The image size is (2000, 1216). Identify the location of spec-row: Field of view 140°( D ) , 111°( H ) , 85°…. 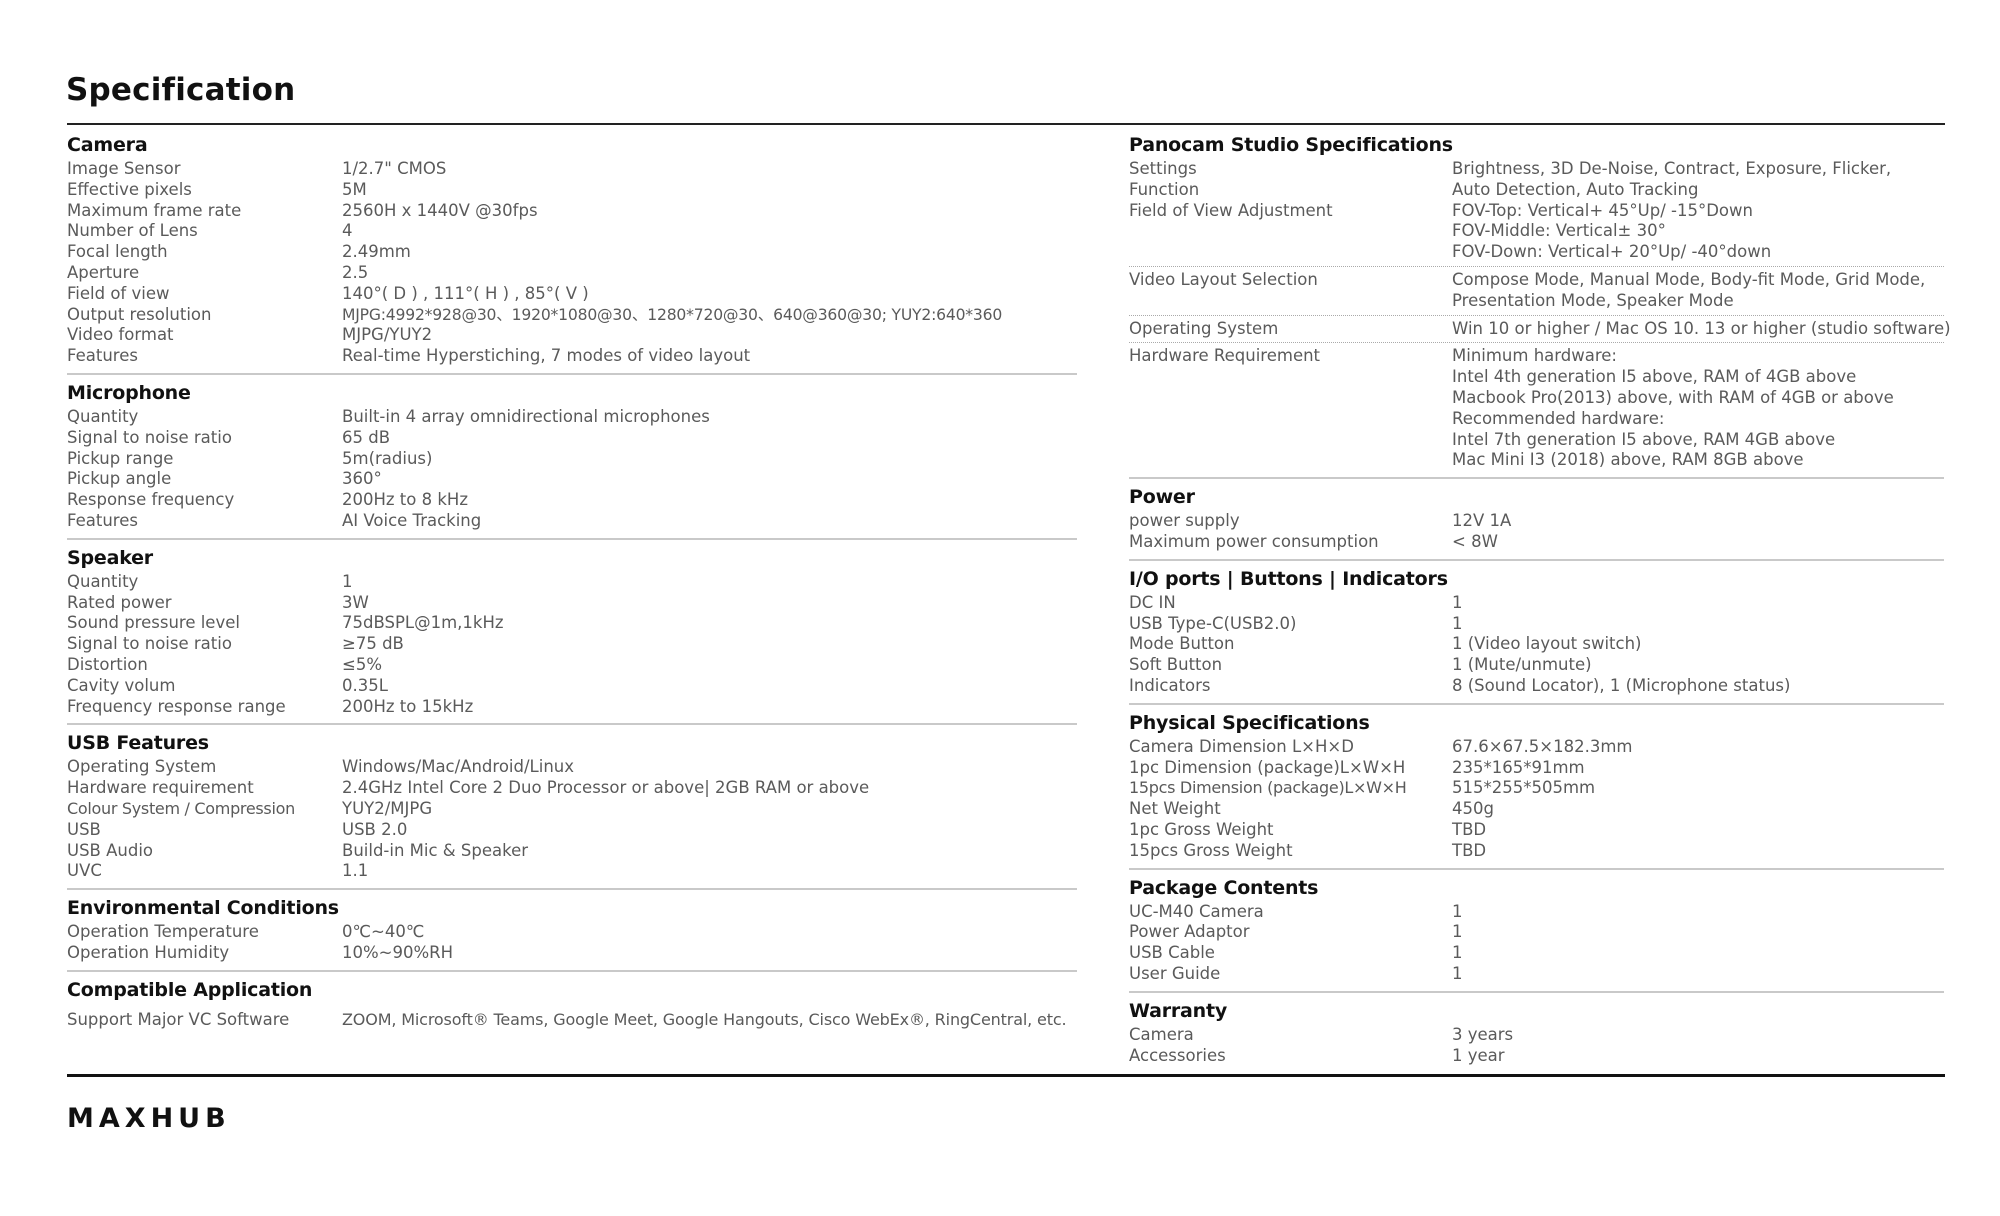
(572, 294).